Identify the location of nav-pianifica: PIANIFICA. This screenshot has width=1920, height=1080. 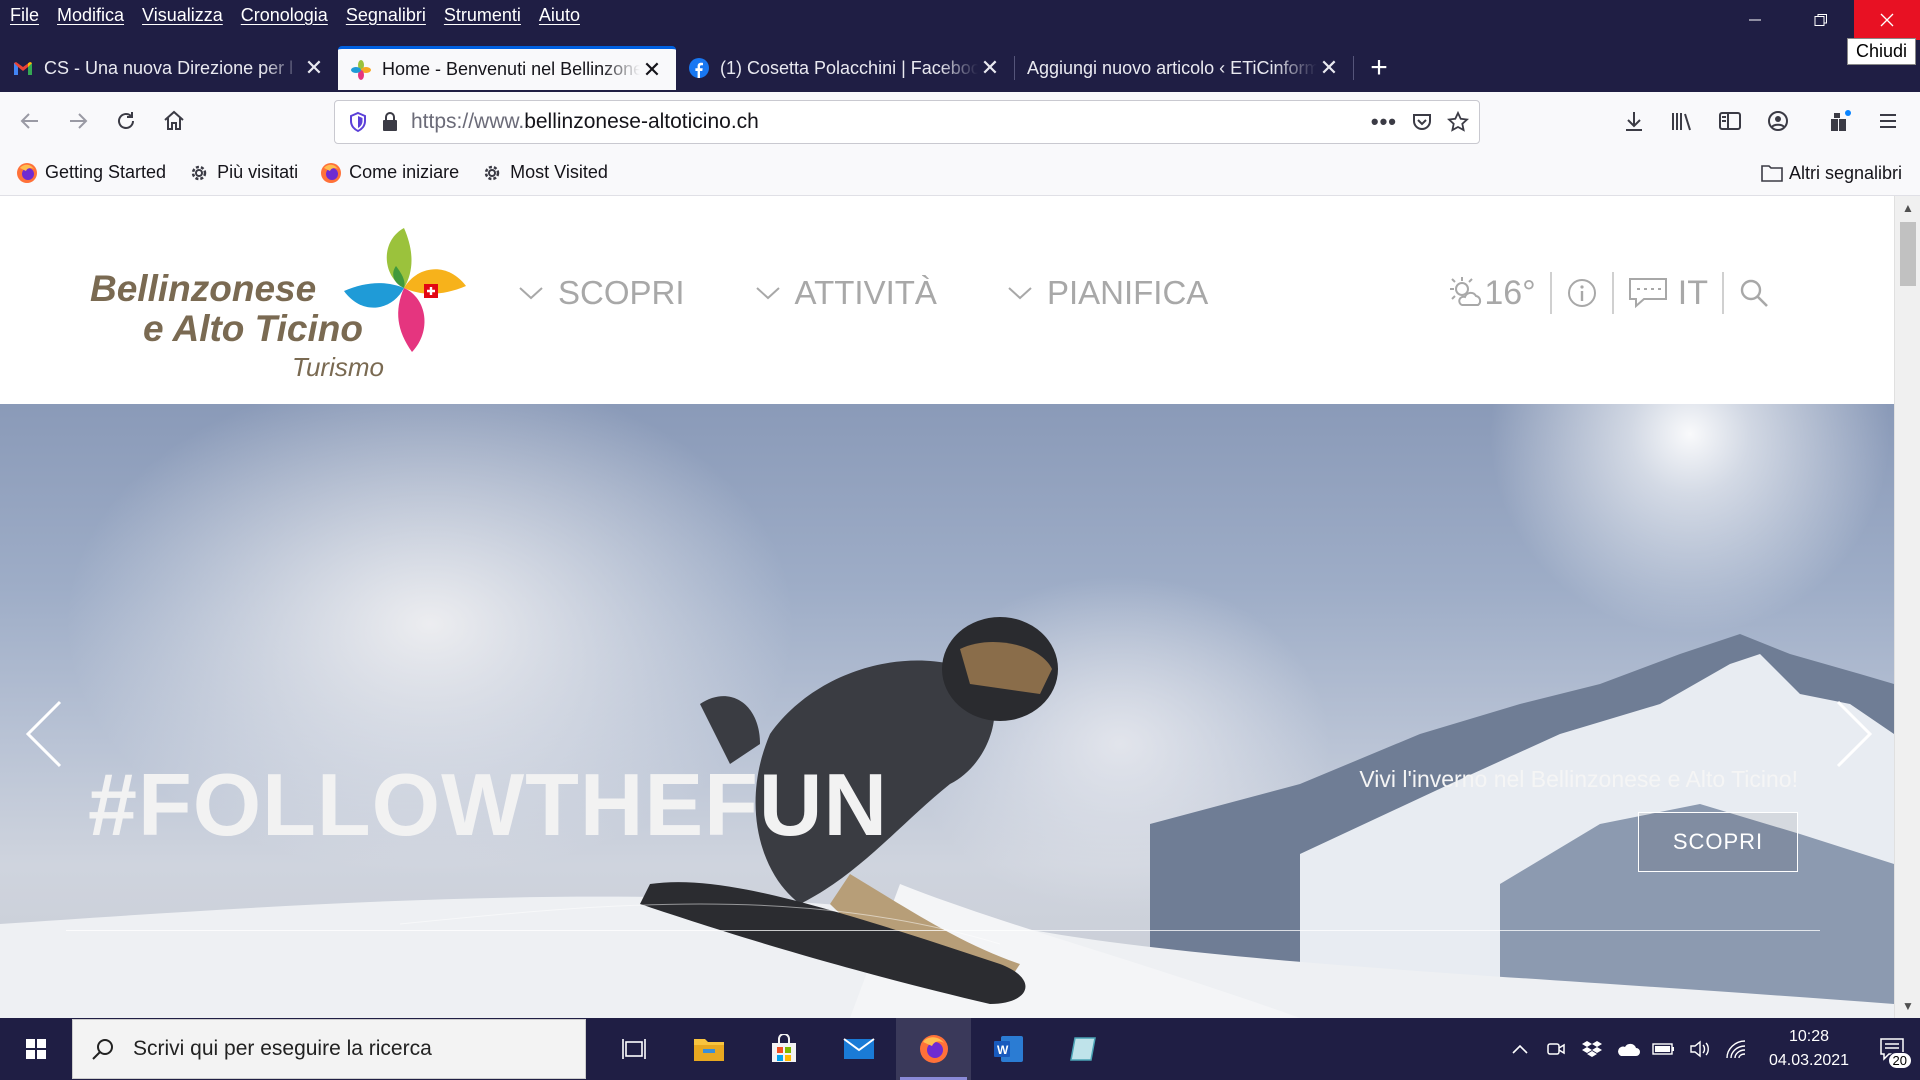
(1107, 293).